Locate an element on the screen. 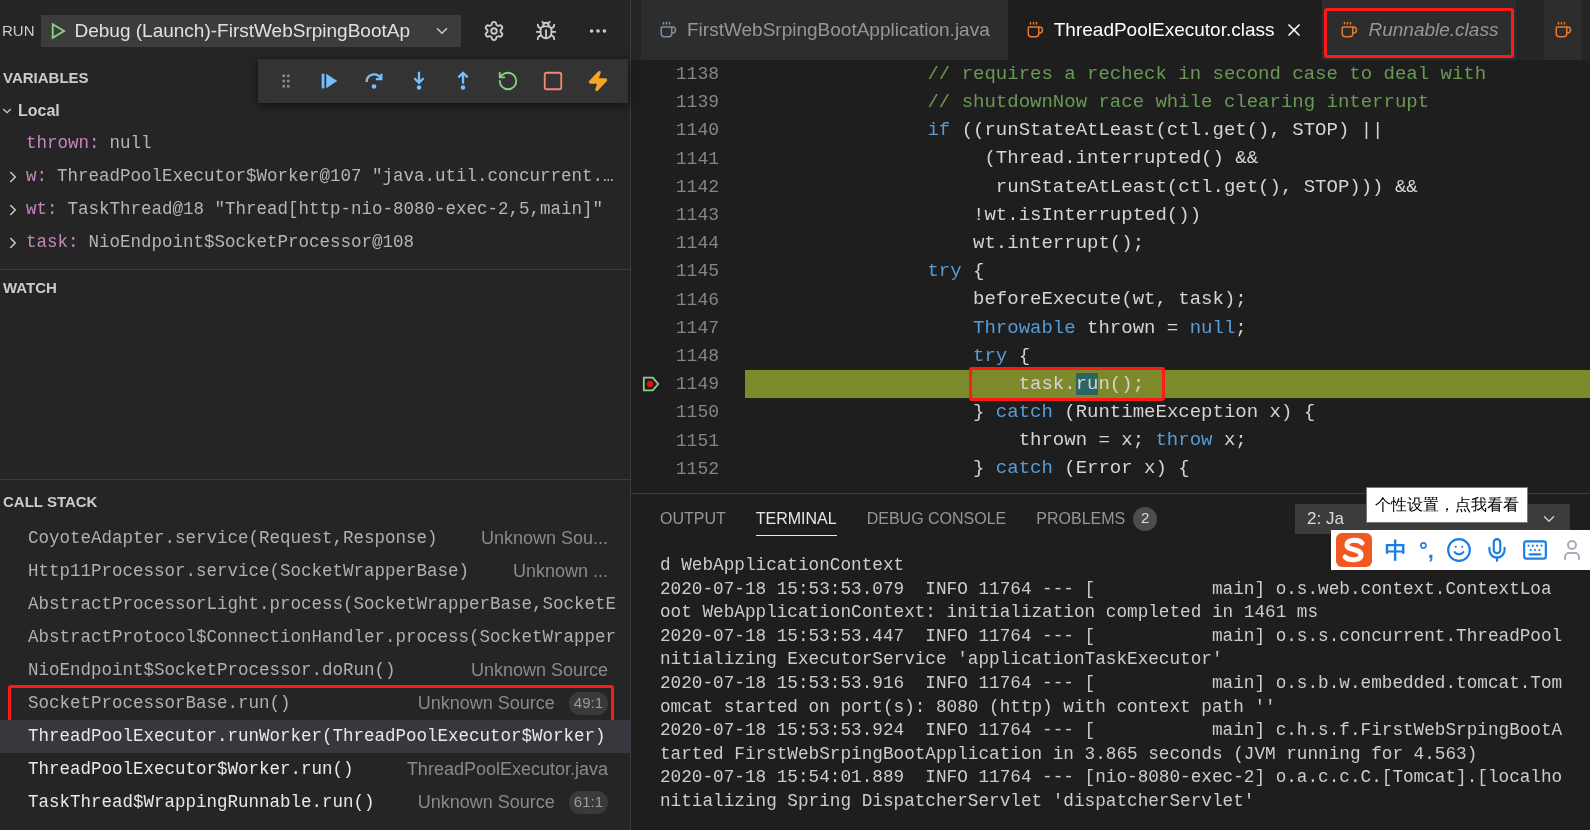 The width and height of the screenshot is (1590, 830). call-stack-frame: ThreadPoolExecutor$Worker.run() ThreadPoolExecutor.java is located at coordinates (315, 769).